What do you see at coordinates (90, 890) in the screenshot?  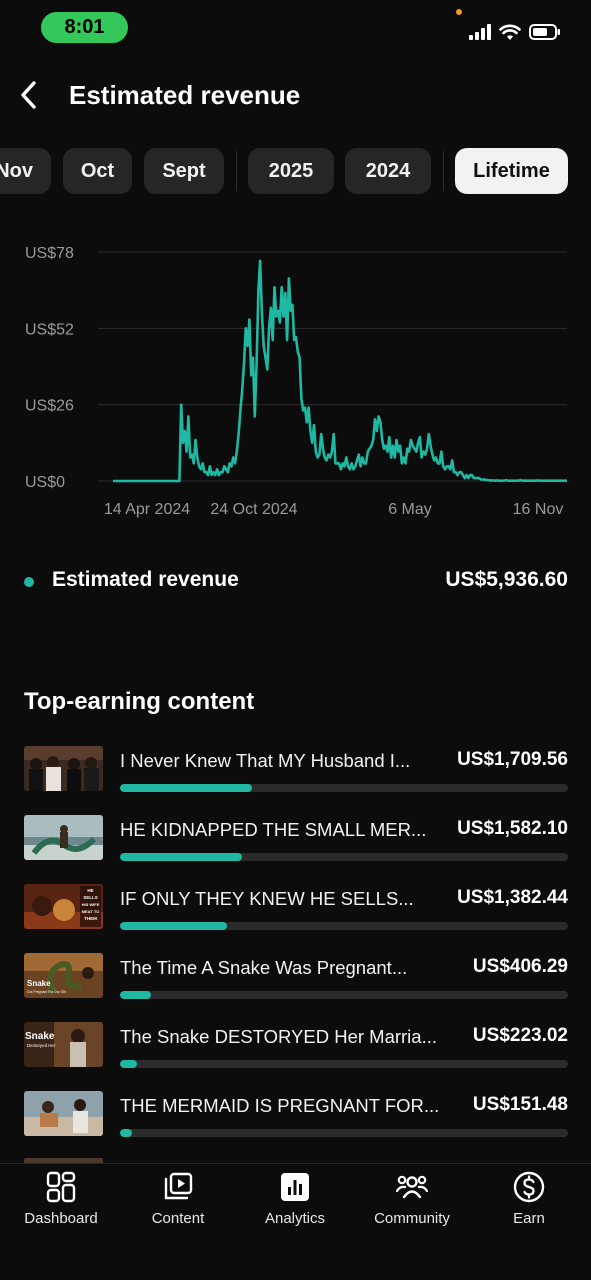 I see `thumb-text: HE` at bounding box center [90, 890].